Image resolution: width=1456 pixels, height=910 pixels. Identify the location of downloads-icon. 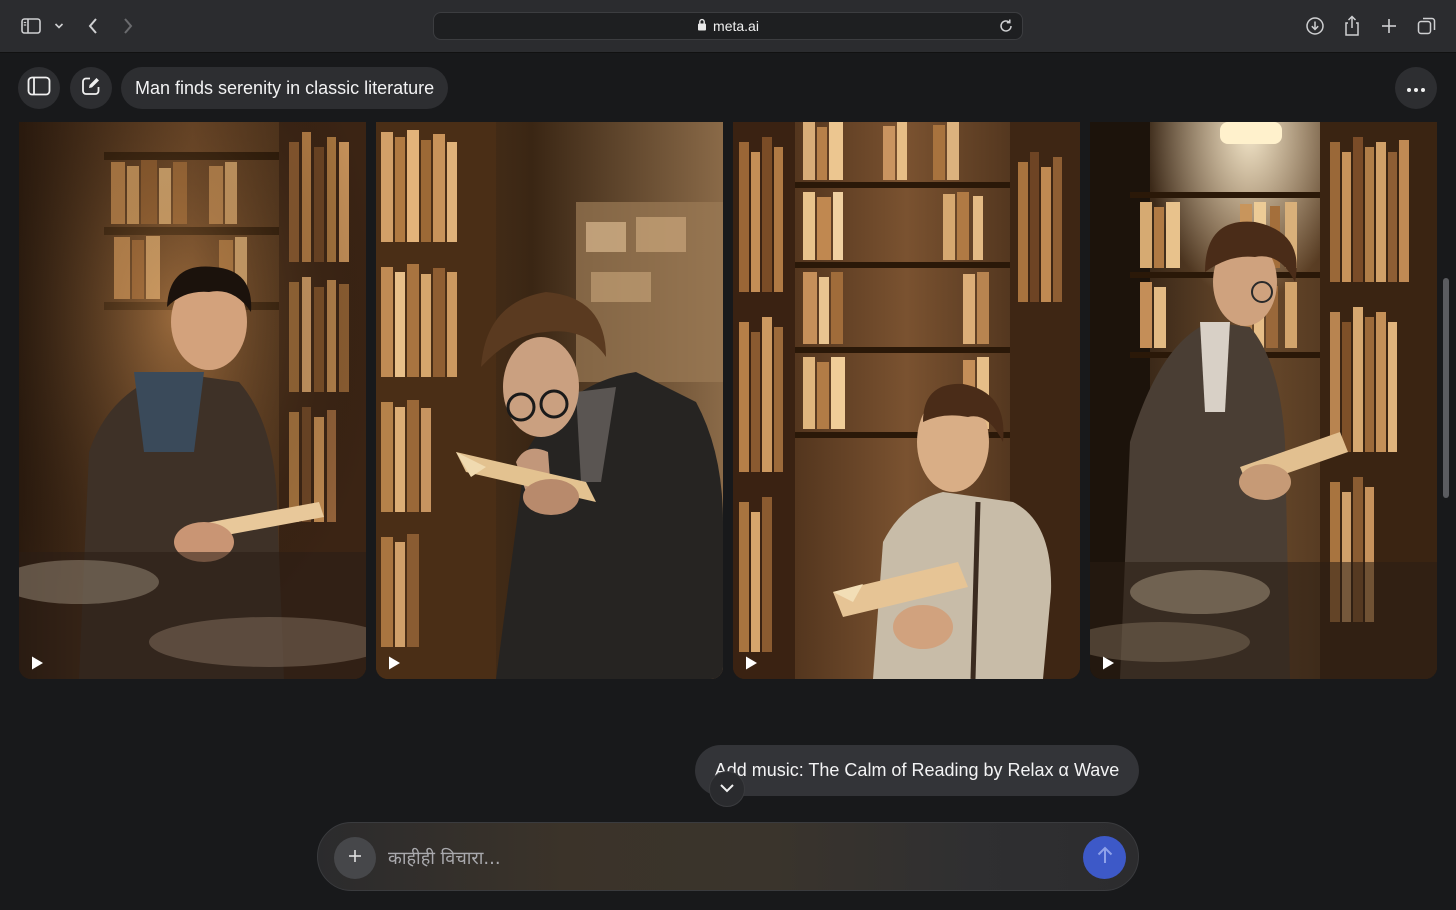
(1315, 26).